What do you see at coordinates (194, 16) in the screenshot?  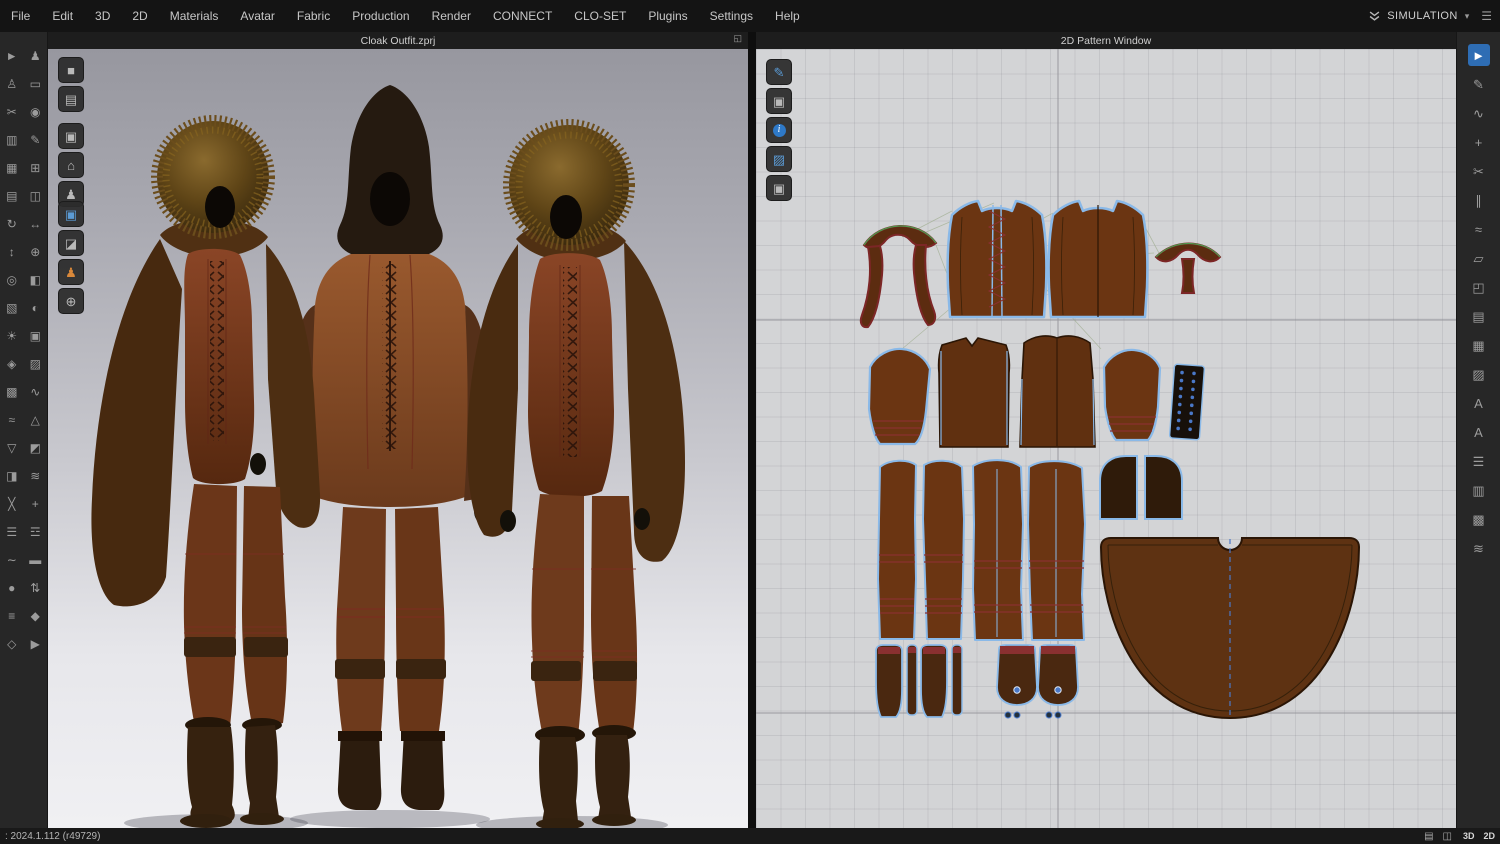 I see `menu-materials: Materials` at bounding box center [194, 16].